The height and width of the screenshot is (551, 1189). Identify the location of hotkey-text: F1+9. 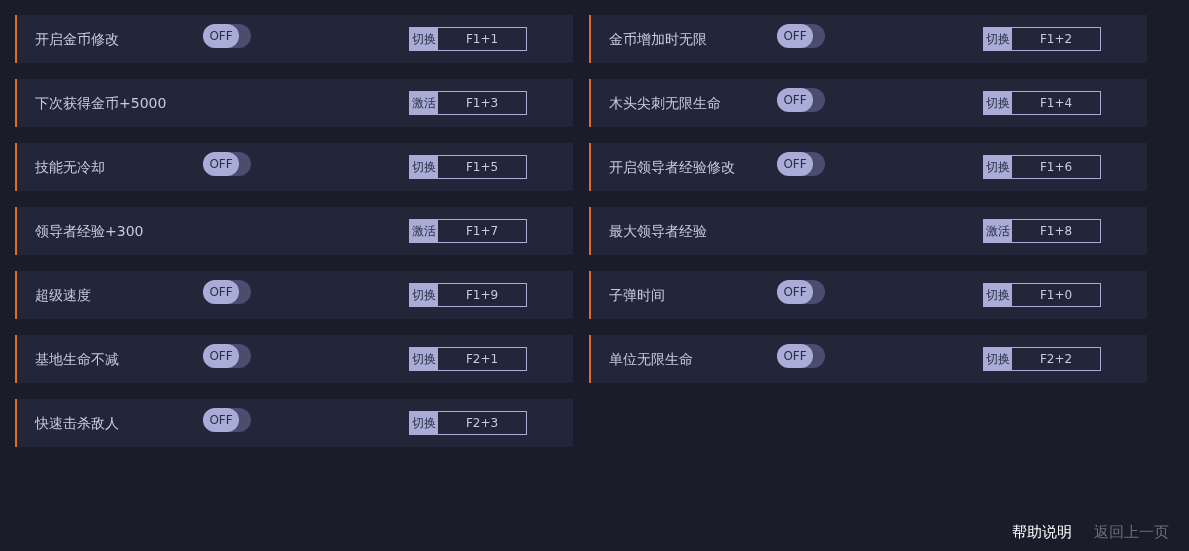
(482, 295).